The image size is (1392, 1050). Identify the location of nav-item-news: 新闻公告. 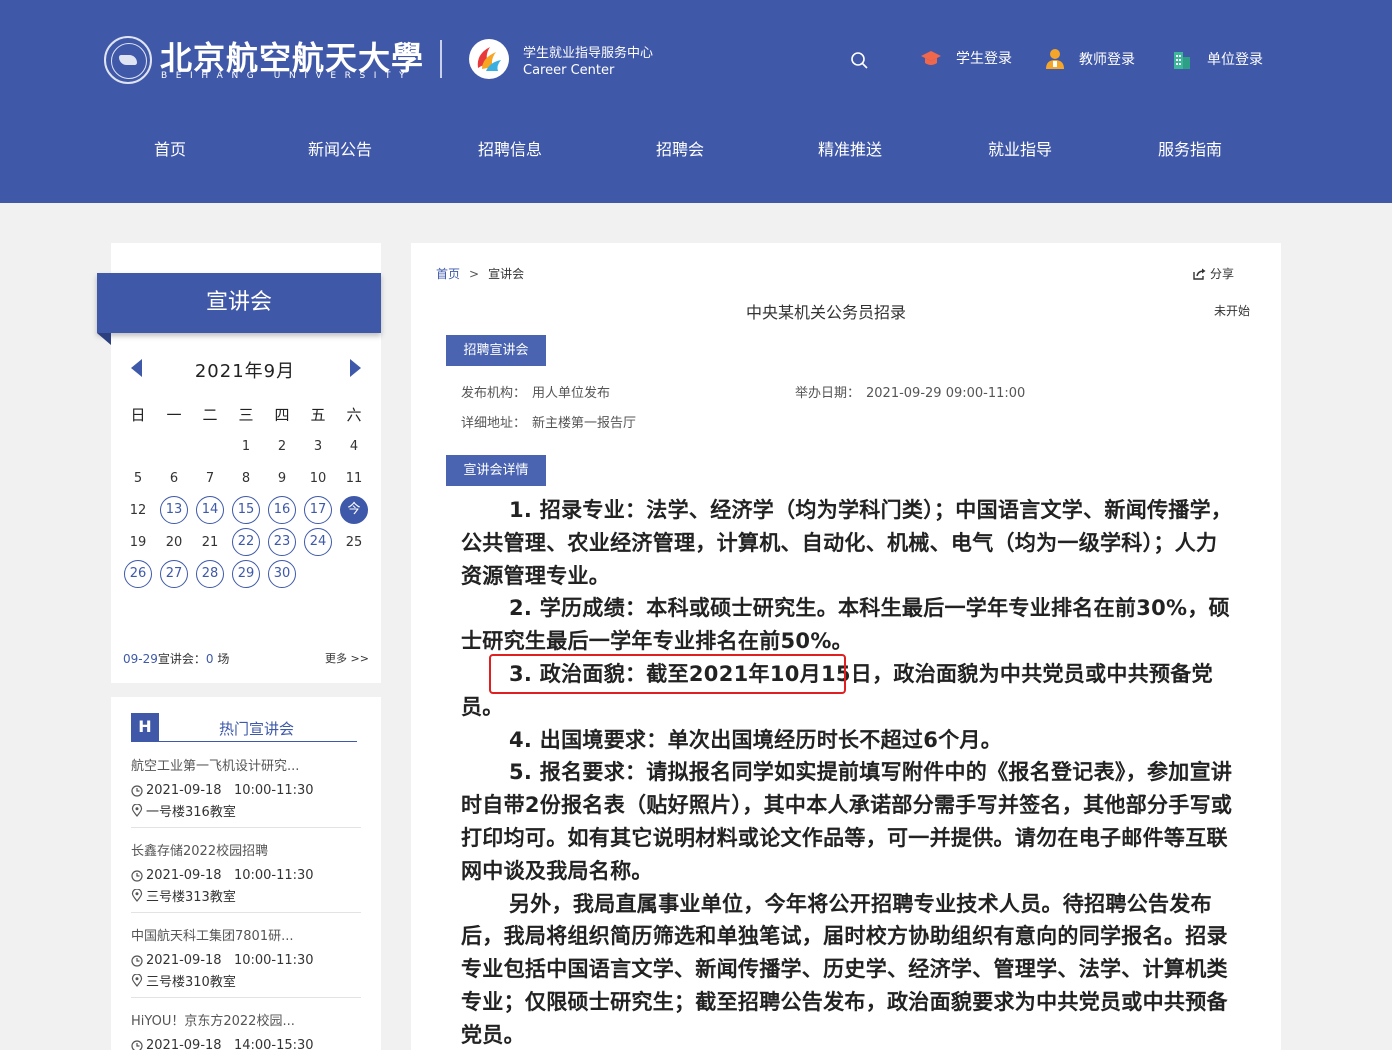
(340, 148).